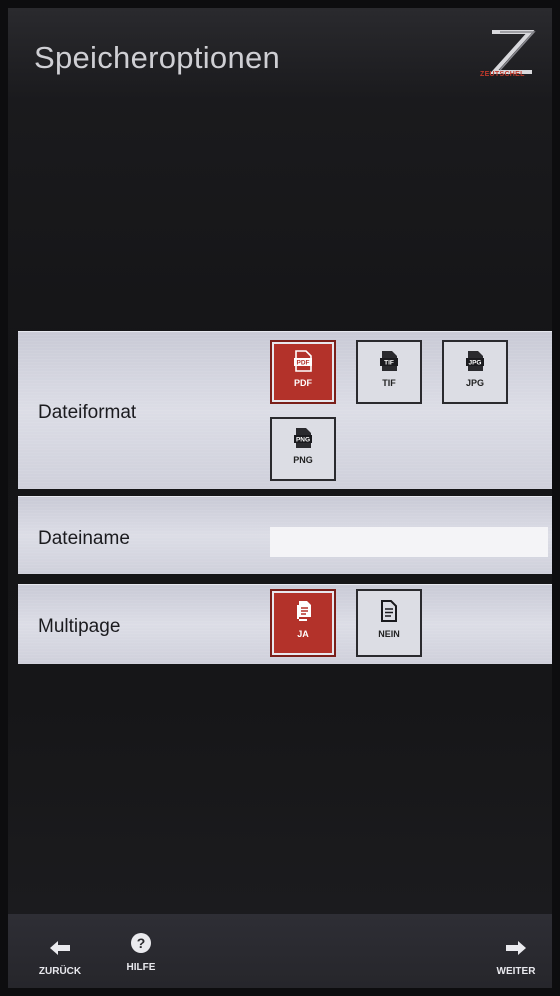 This screenshot has height=996, width=560. I want to click on back-label: ZURÜCK, so click(60, 971).